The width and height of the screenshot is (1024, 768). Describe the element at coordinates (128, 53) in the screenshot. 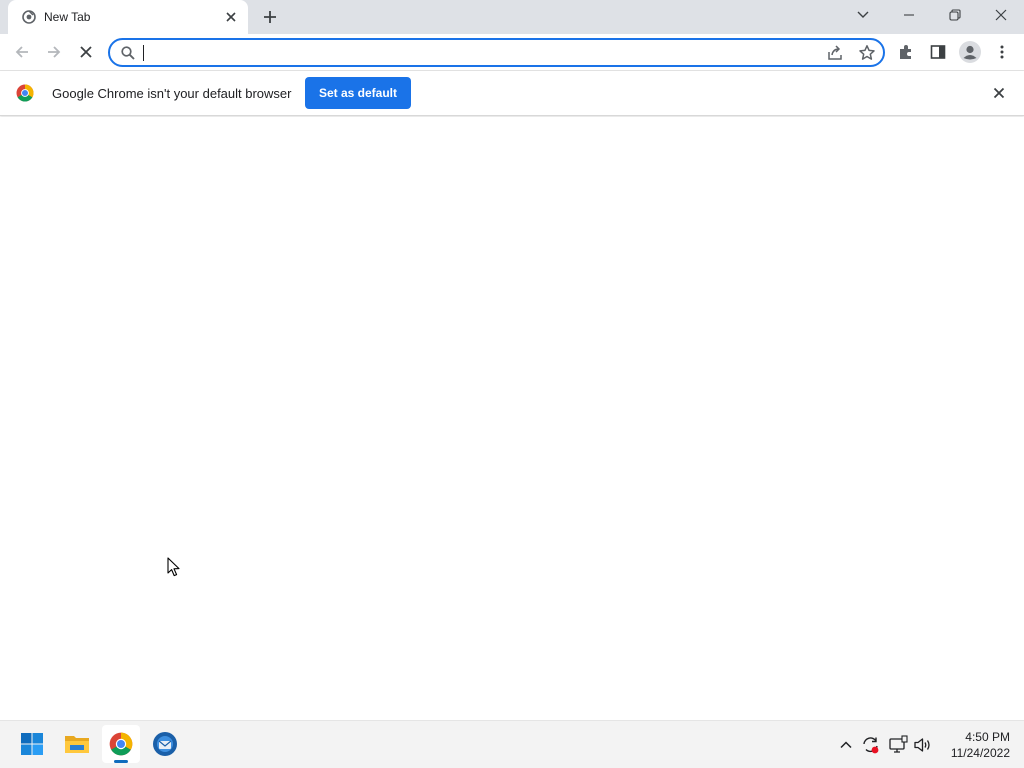

I see `search-icon` at that location.